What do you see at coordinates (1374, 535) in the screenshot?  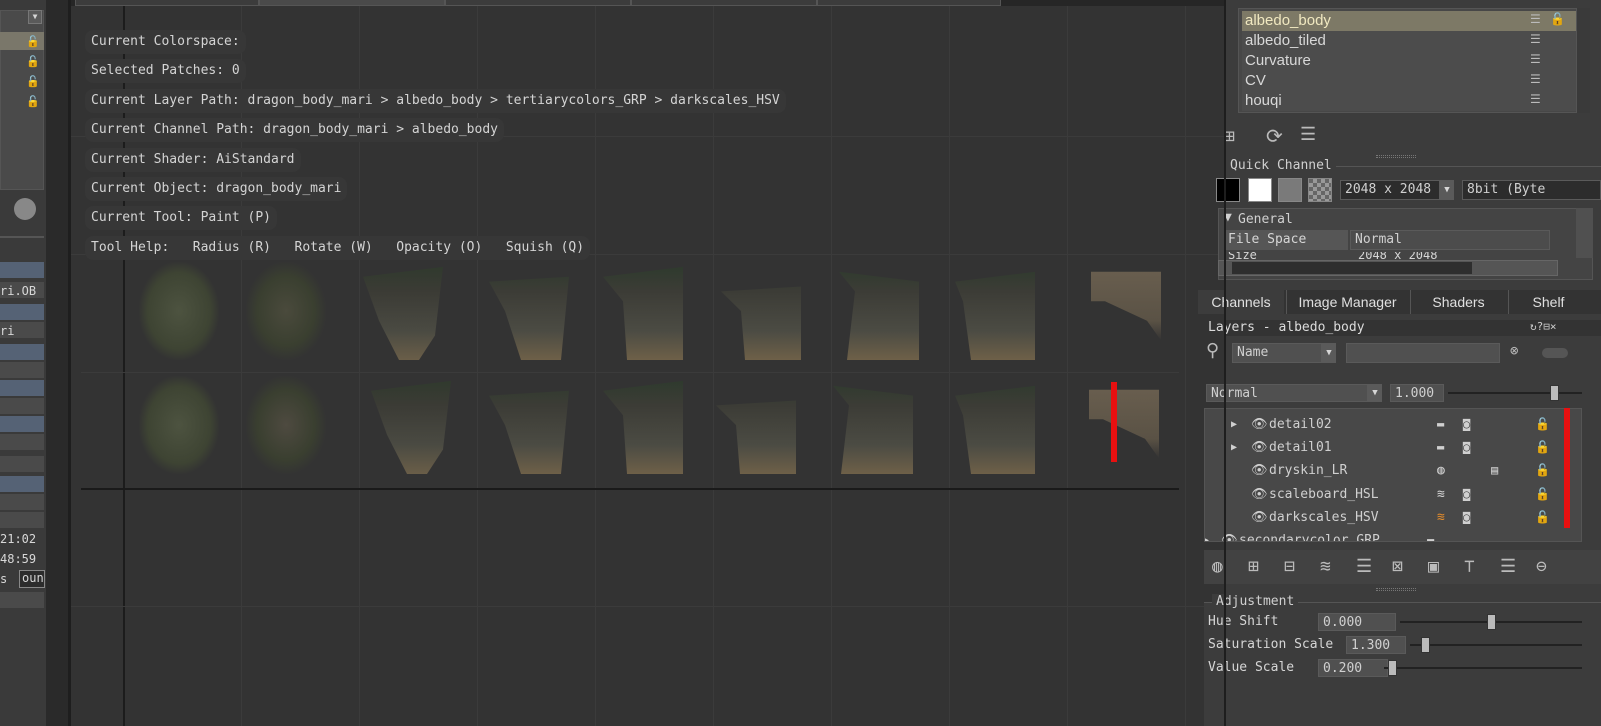 I see `layer-row: ▶ 👁 secondarycolor_GRP ▬` at bounding box center [1374, 535].